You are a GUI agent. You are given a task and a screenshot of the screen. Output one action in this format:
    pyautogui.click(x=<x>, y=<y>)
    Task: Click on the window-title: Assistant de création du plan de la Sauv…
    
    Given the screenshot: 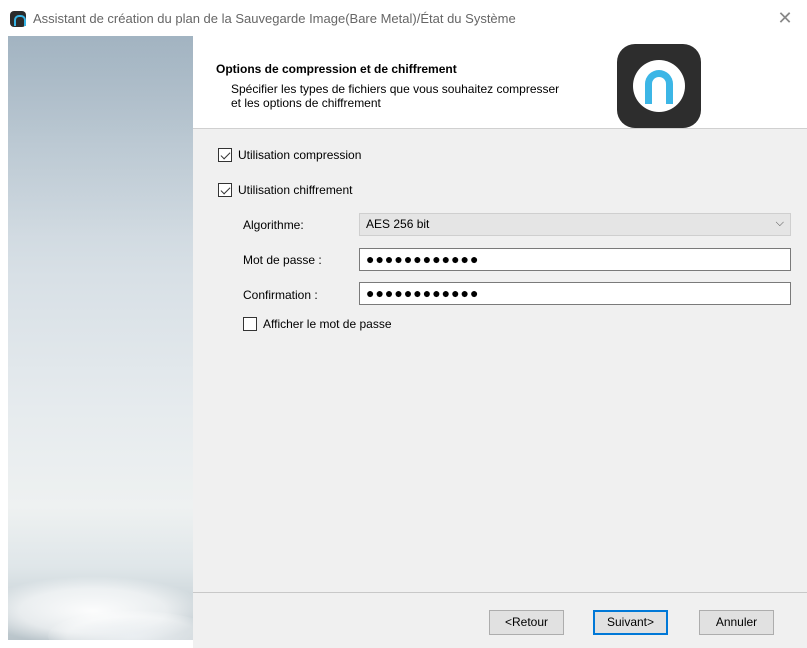 What is the action you would take?
    pyautogui.click(x=274, y=18)
    